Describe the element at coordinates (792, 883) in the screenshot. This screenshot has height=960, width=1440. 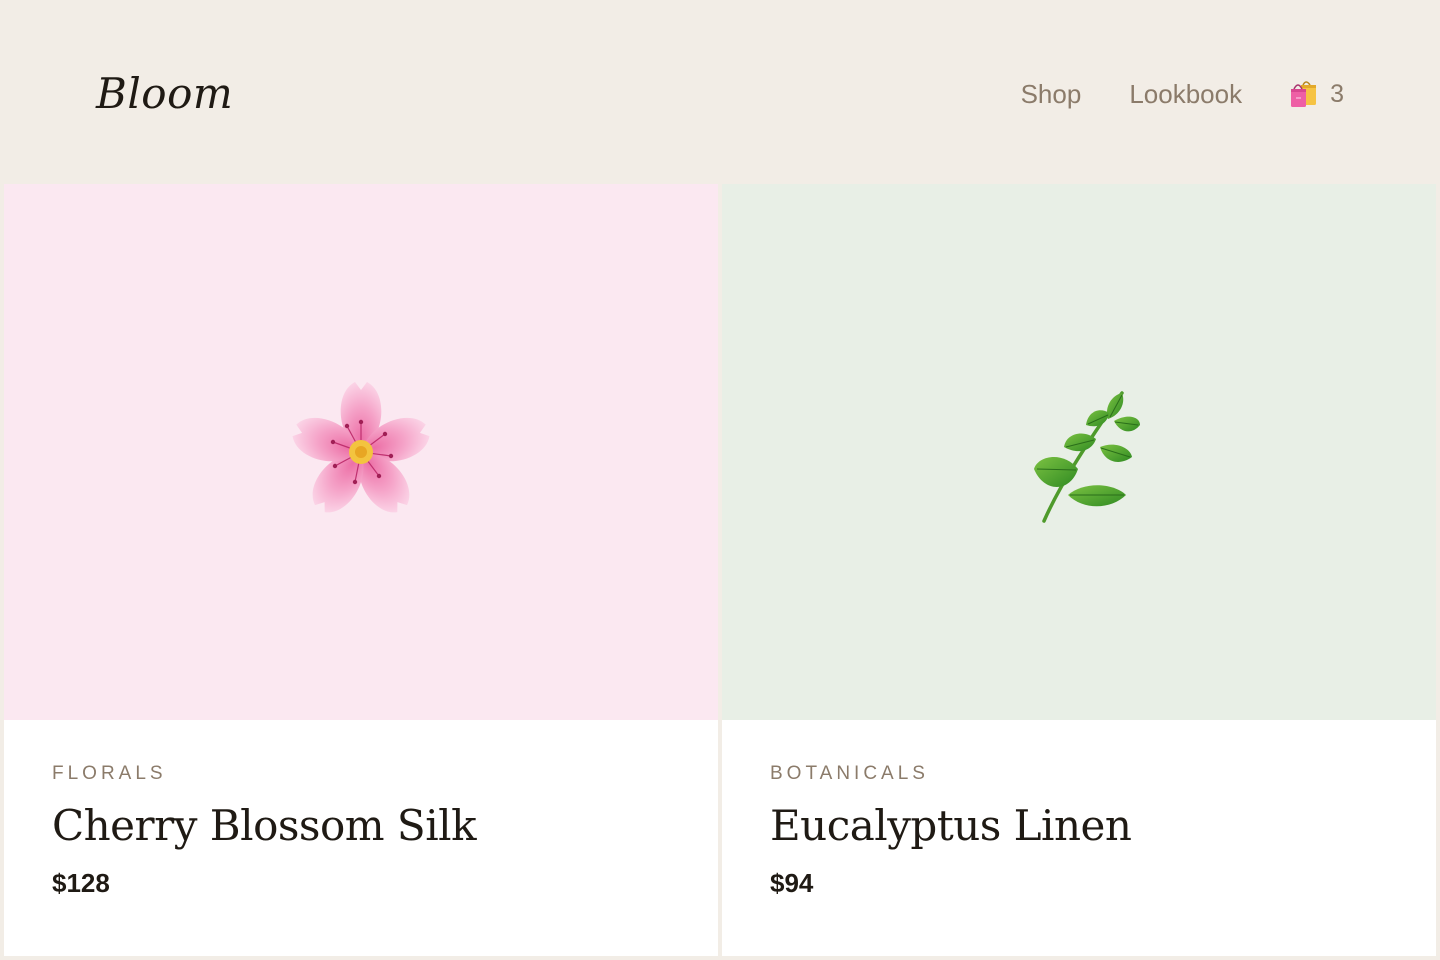
I see `product-price: $94` at that location.